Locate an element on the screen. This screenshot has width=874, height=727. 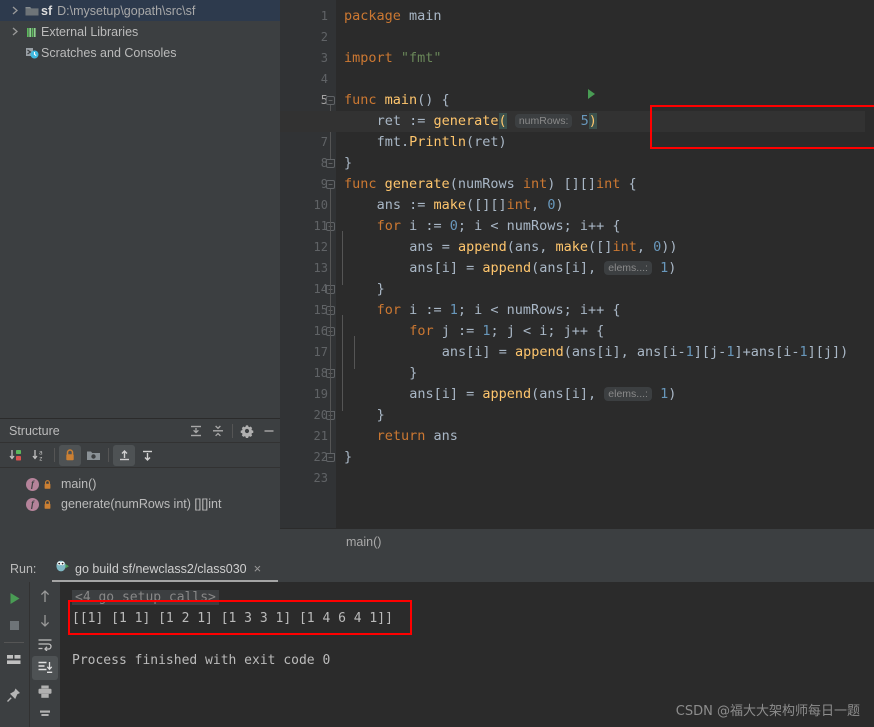
print-icon is located at coordinates (45, 692).